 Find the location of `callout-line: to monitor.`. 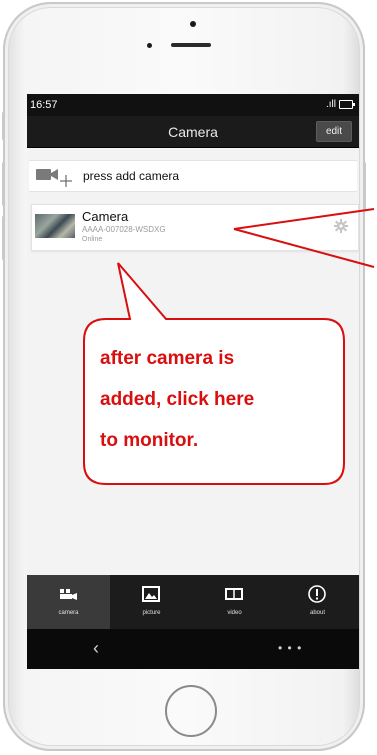

callout-line: to monitor. is located at coordinates (149, 440).